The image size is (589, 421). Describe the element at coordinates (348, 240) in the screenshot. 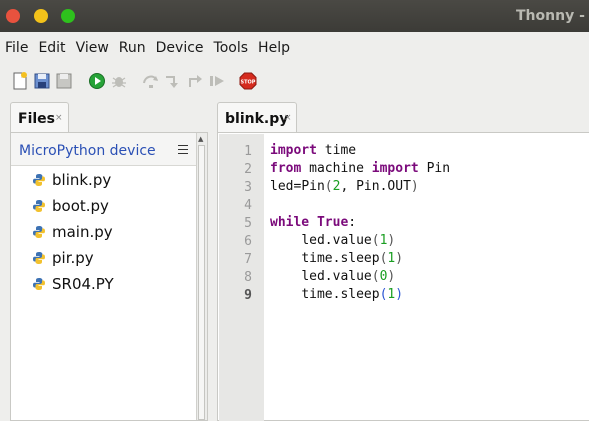

I see `code-line: led.value(1)` at that location.